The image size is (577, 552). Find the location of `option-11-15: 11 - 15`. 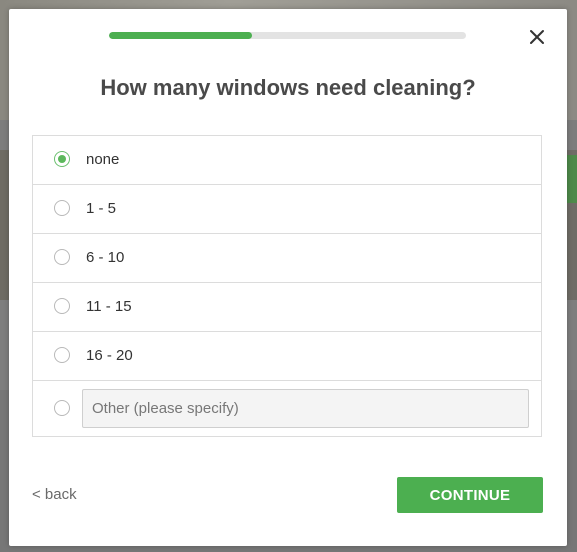

option-11-15: 11 - 15 is located at coordinates (287, 307).